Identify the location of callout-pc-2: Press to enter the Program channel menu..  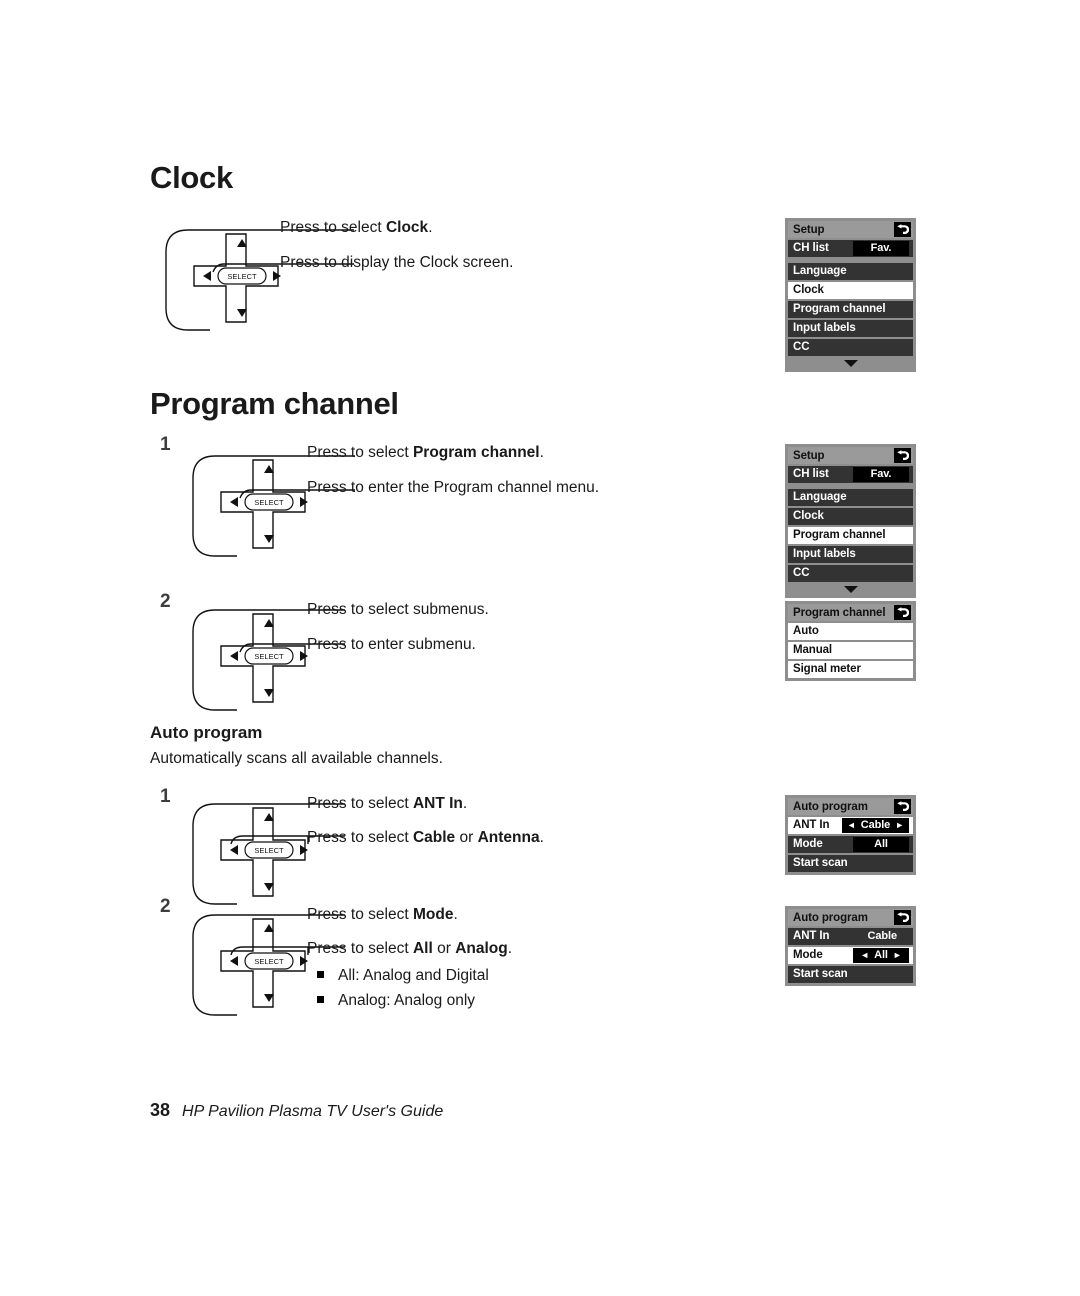
(453, 488).